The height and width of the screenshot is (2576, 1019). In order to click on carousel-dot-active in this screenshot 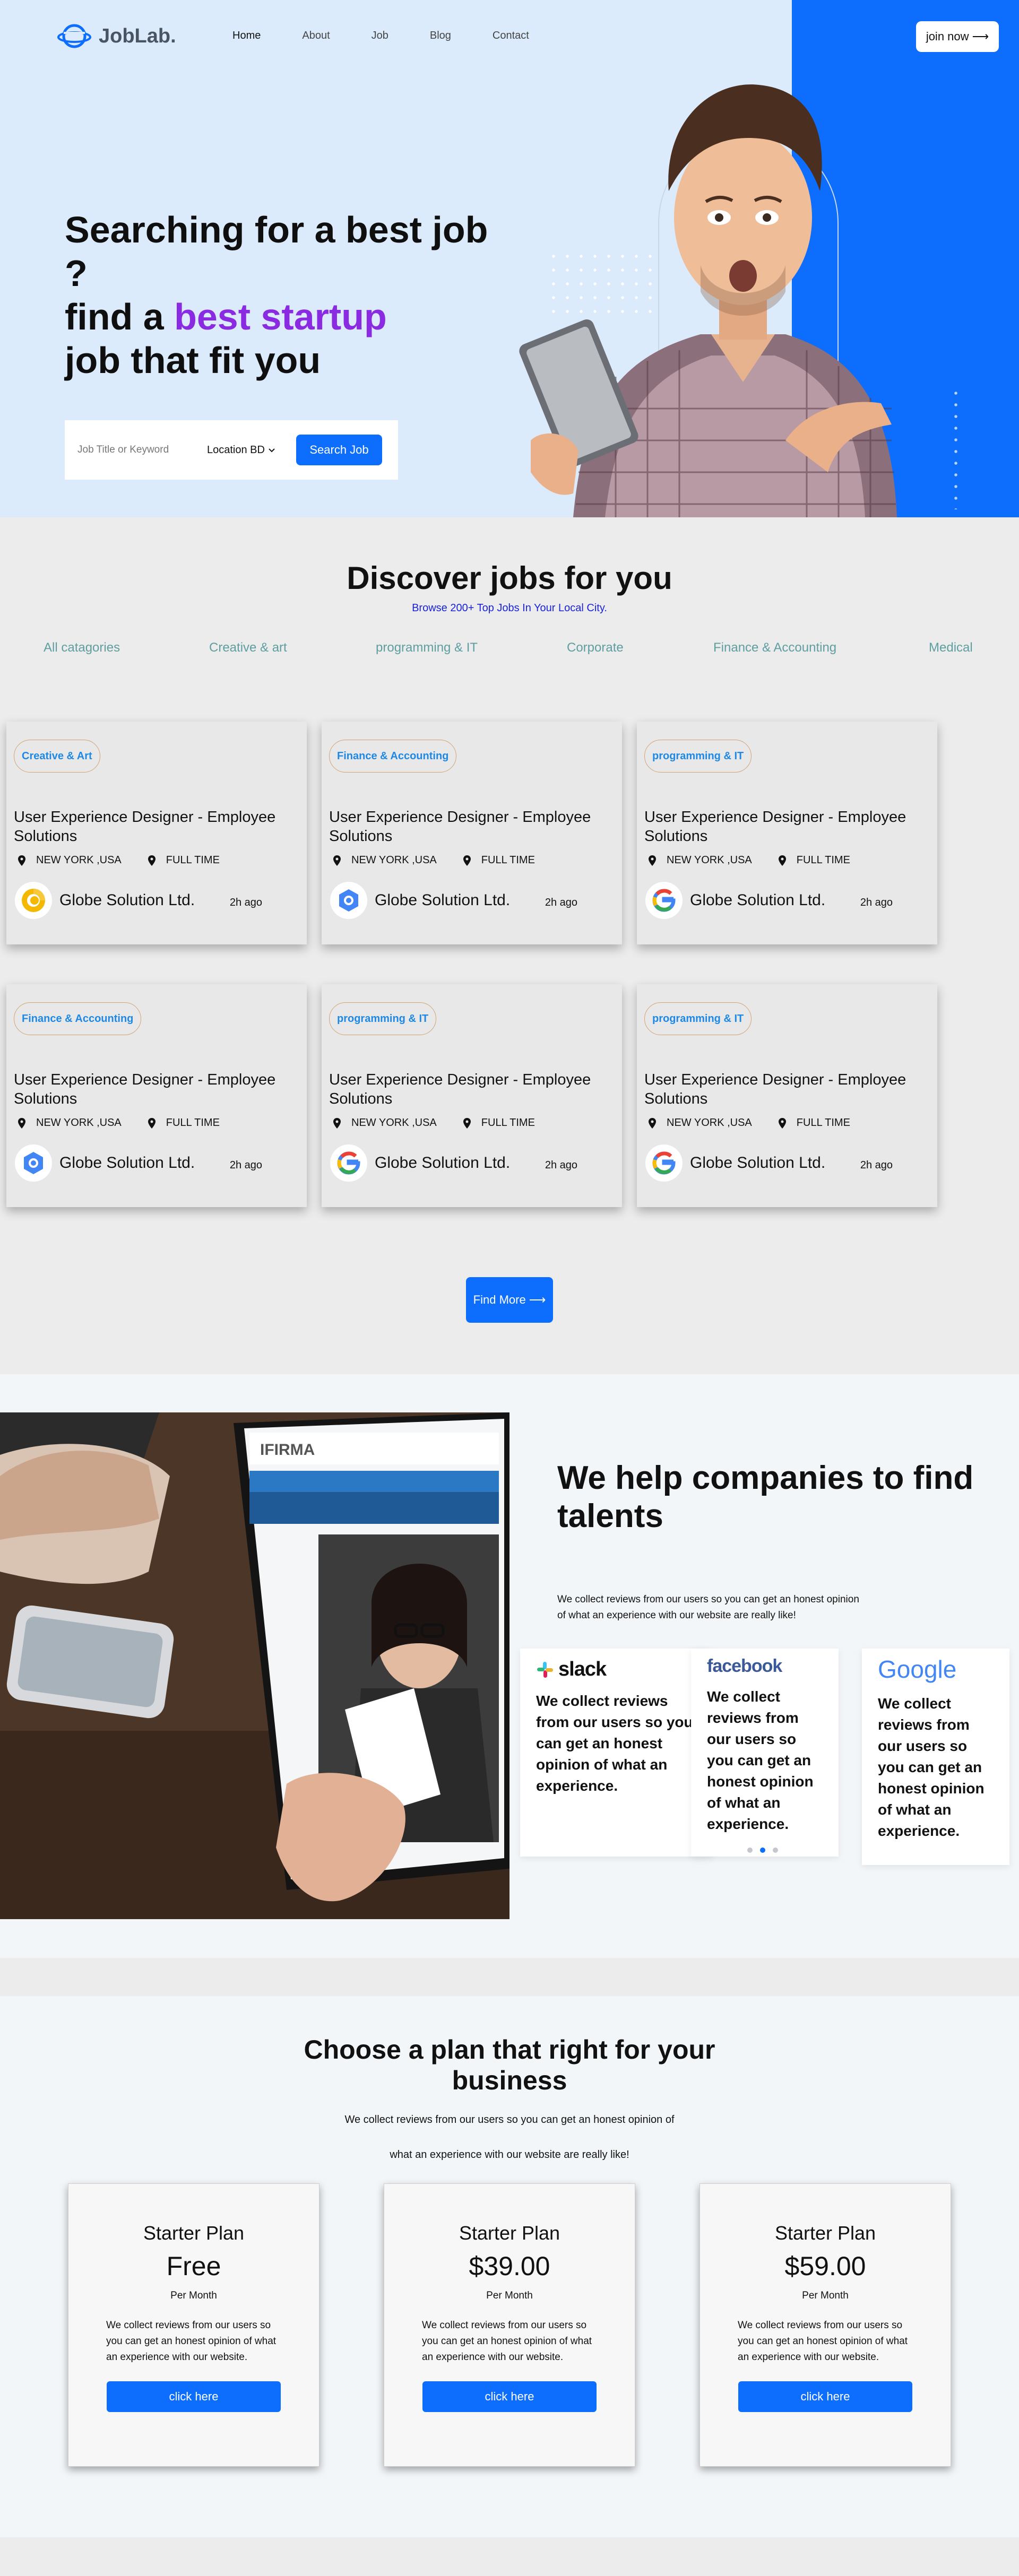, I will do `click(763, 1850)`.